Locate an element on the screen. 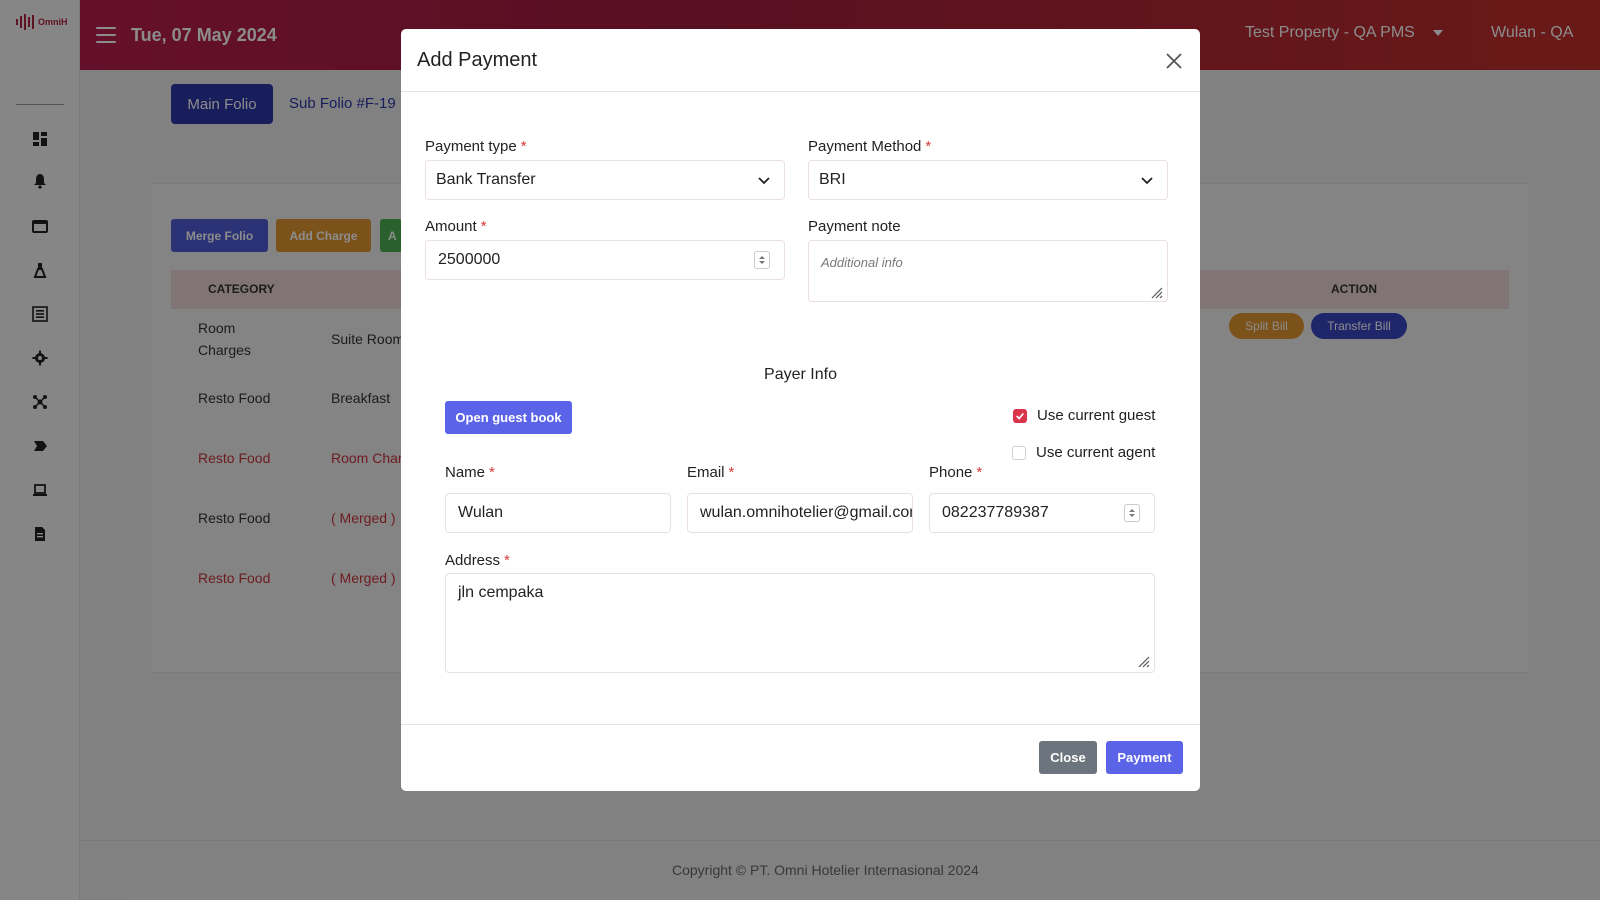  address-textarea: jln cempaka is located at coordinates (800, 623).